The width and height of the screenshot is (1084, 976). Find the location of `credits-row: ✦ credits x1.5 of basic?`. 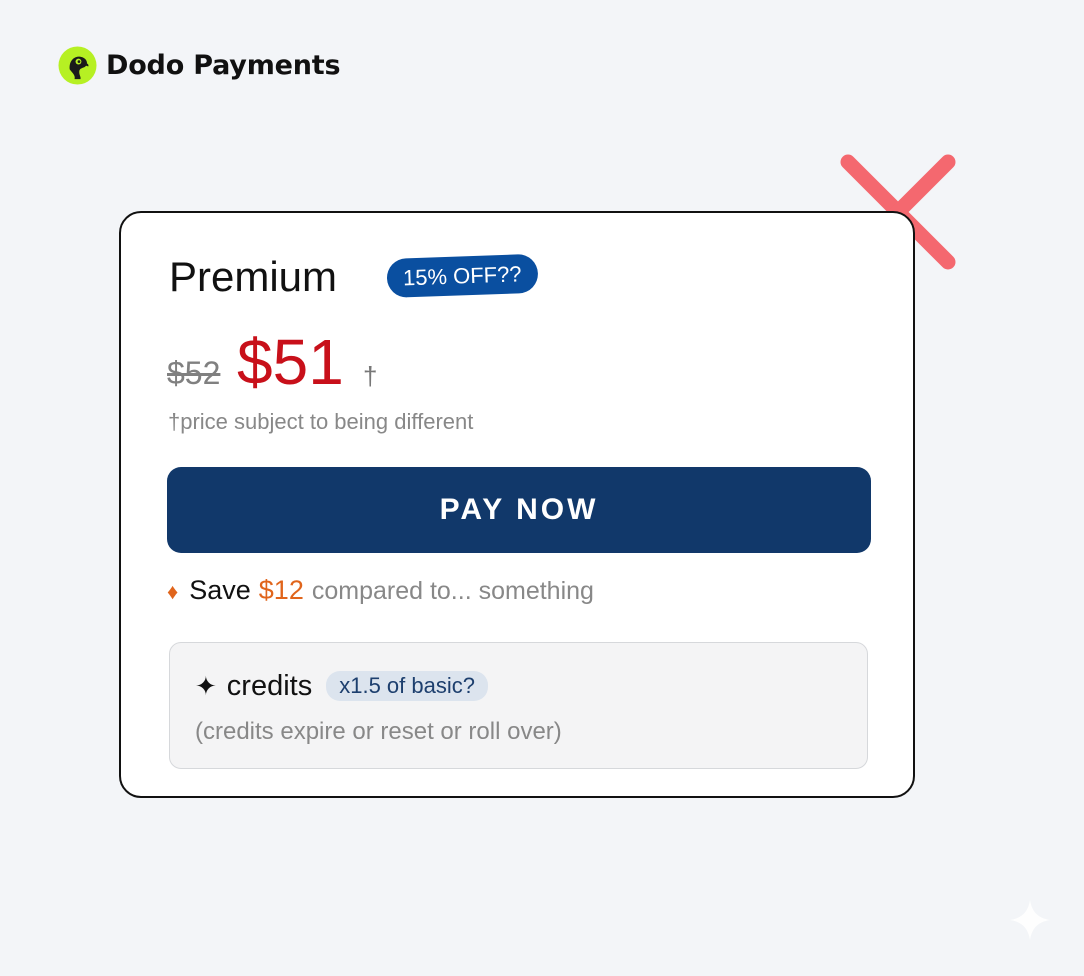

credits-row: ✦ credits x1.5 of basic? is located at coordinates (341, 686).